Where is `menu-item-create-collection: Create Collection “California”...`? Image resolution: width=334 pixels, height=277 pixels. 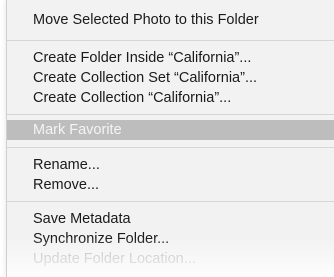
menu-item-create-collection: Create Collection “California”... is located at coordinates (170, 98).